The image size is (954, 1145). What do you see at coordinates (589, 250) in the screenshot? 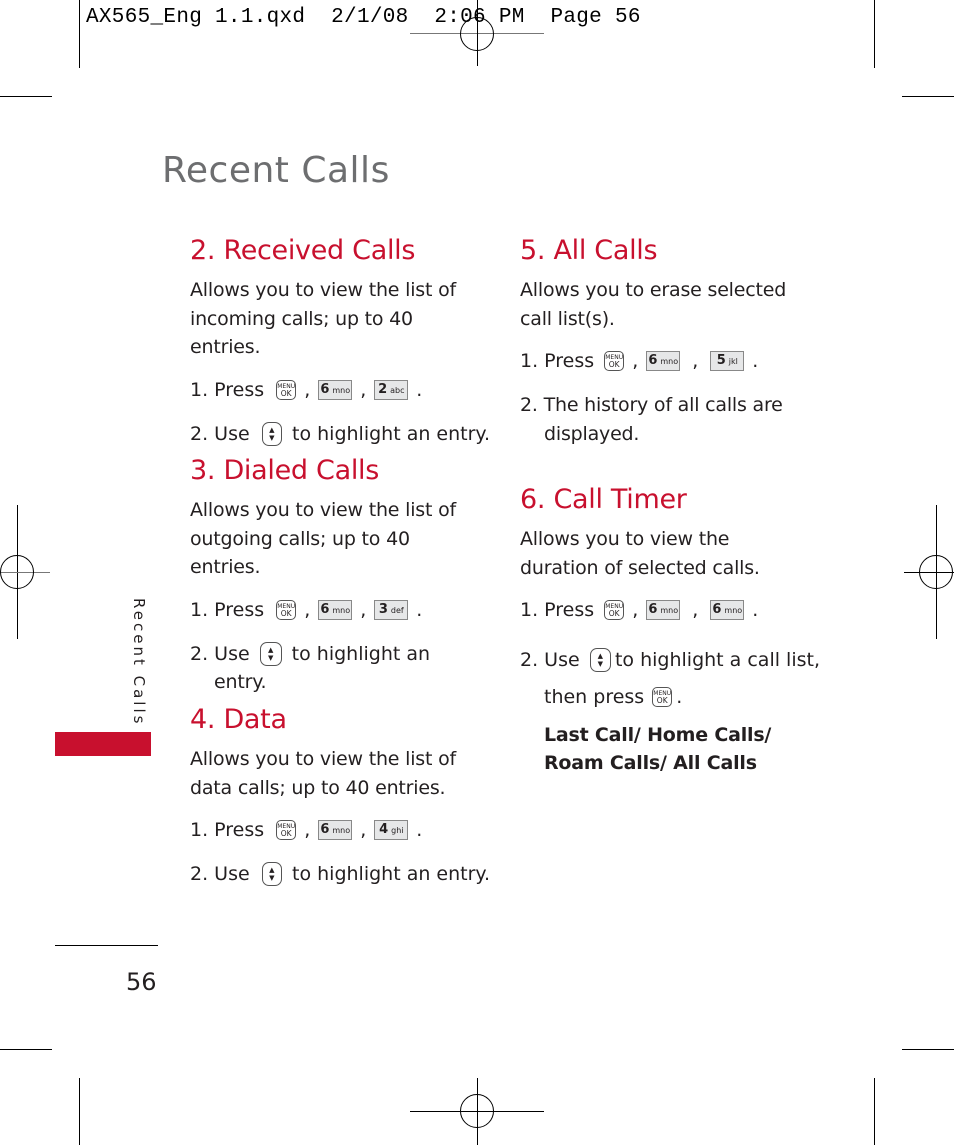
I see `section-heading: 5. All Calls` at bounding box center [589, 250].